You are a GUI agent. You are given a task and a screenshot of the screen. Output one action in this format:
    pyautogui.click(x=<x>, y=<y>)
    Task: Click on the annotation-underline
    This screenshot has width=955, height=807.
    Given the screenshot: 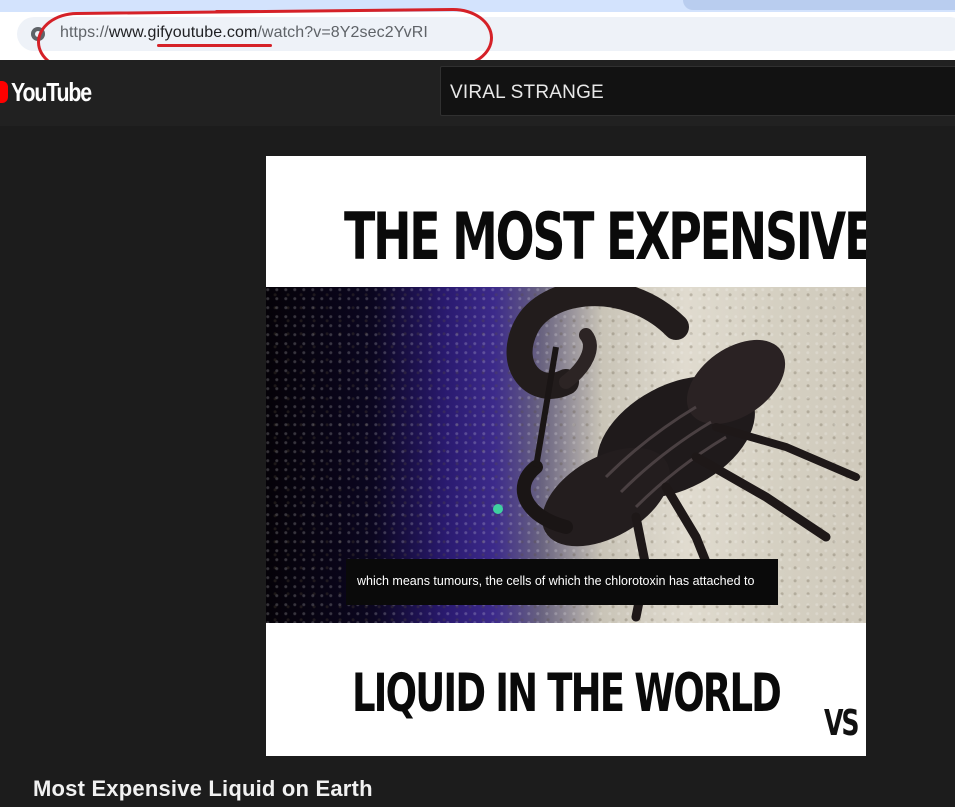 What is the action you would take?
    pyautogui.click(x=214, y=45)
    